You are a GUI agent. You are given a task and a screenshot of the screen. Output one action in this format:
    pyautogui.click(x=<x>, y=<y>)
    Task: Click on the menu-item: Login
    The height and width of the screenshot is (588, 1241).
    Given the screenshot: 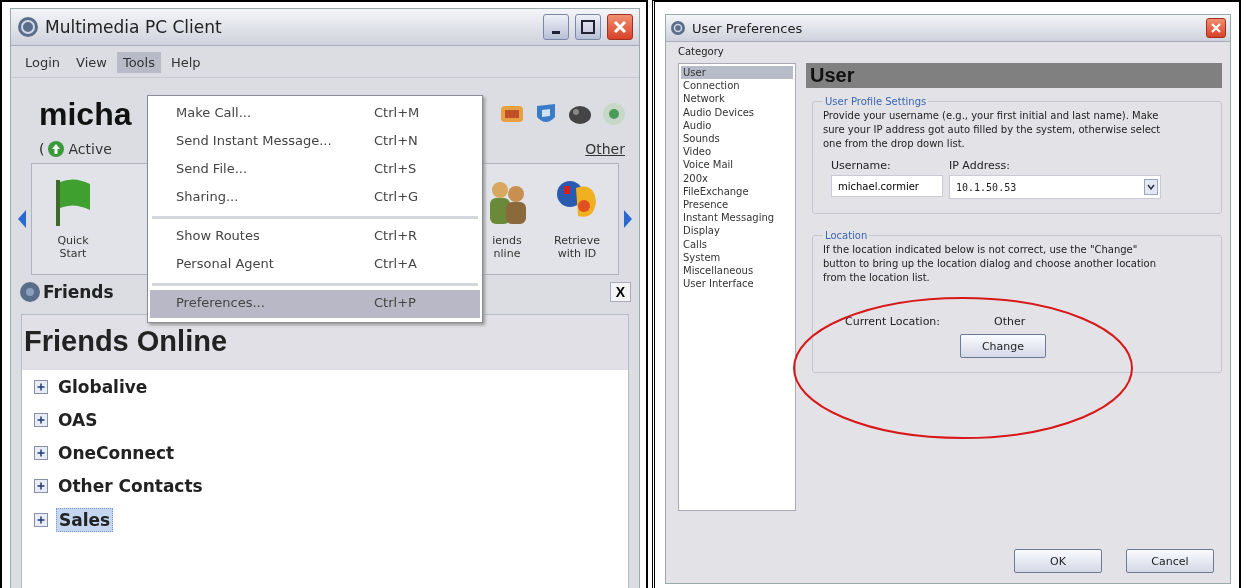 What is the action you would take?
    pyautogui.click(x=43, y=62)
    